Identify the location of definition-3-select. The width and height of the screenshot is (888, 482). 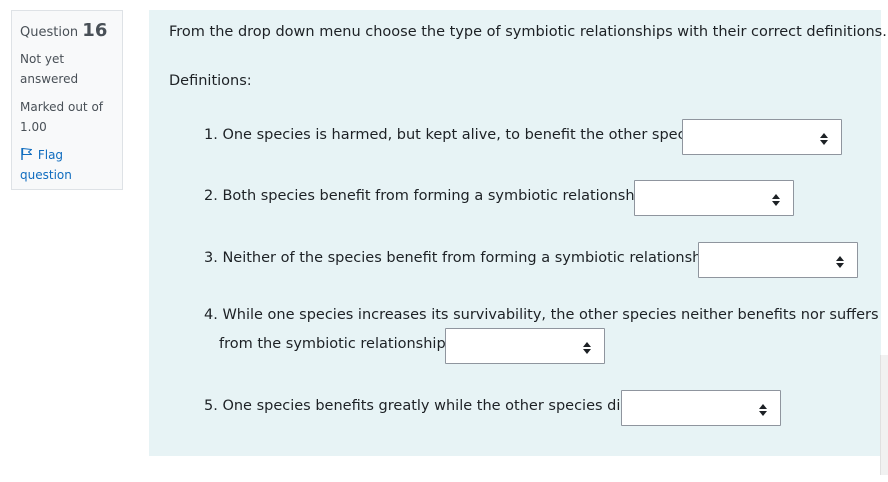
(778, 260).